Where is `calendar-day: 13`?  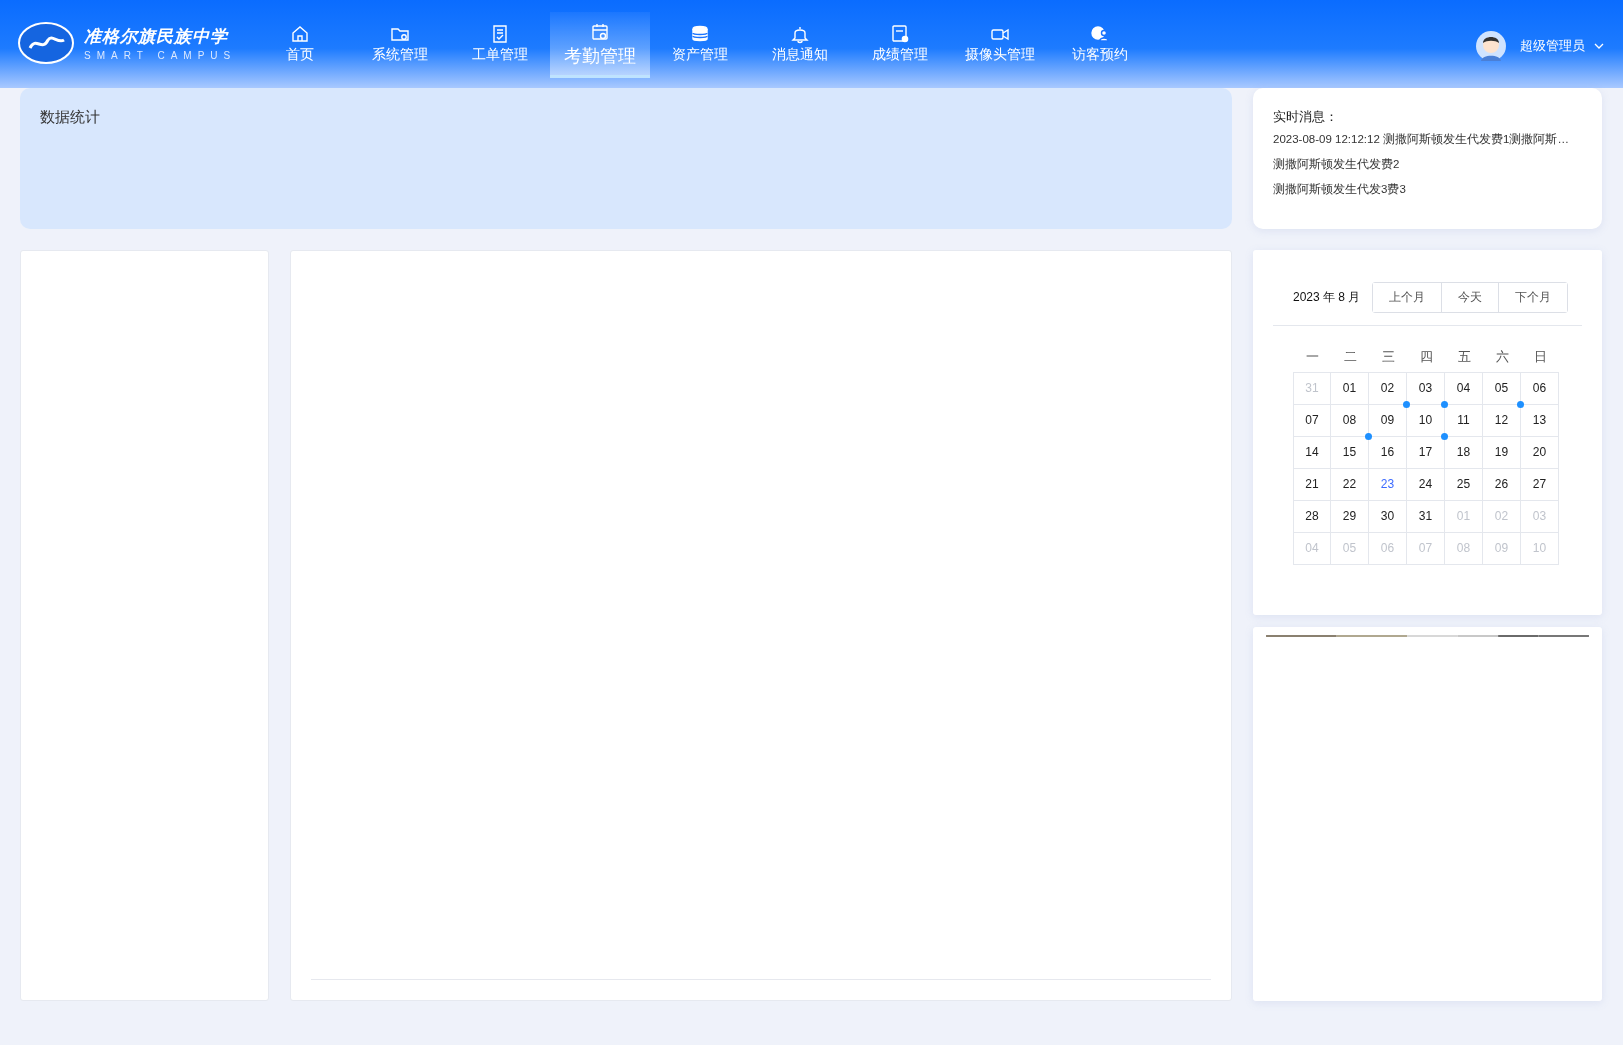 calendar-day: 13 is located at coordinates (1540, 421).